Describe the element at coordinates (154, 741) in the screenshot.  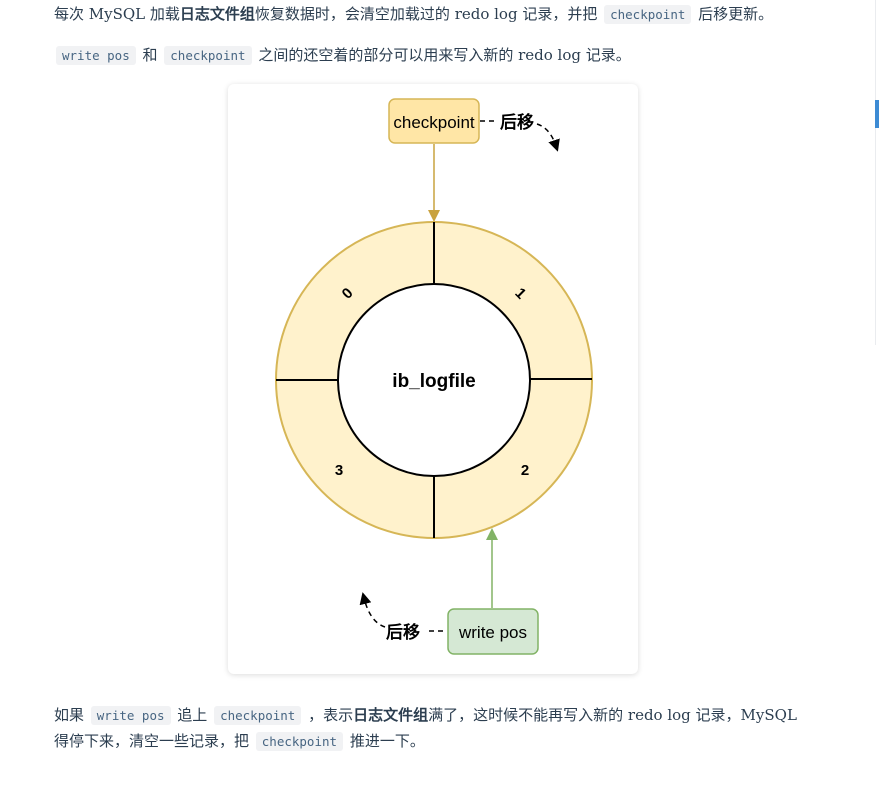
I see `text: 得停下来，清空一些记录，把` at that location.